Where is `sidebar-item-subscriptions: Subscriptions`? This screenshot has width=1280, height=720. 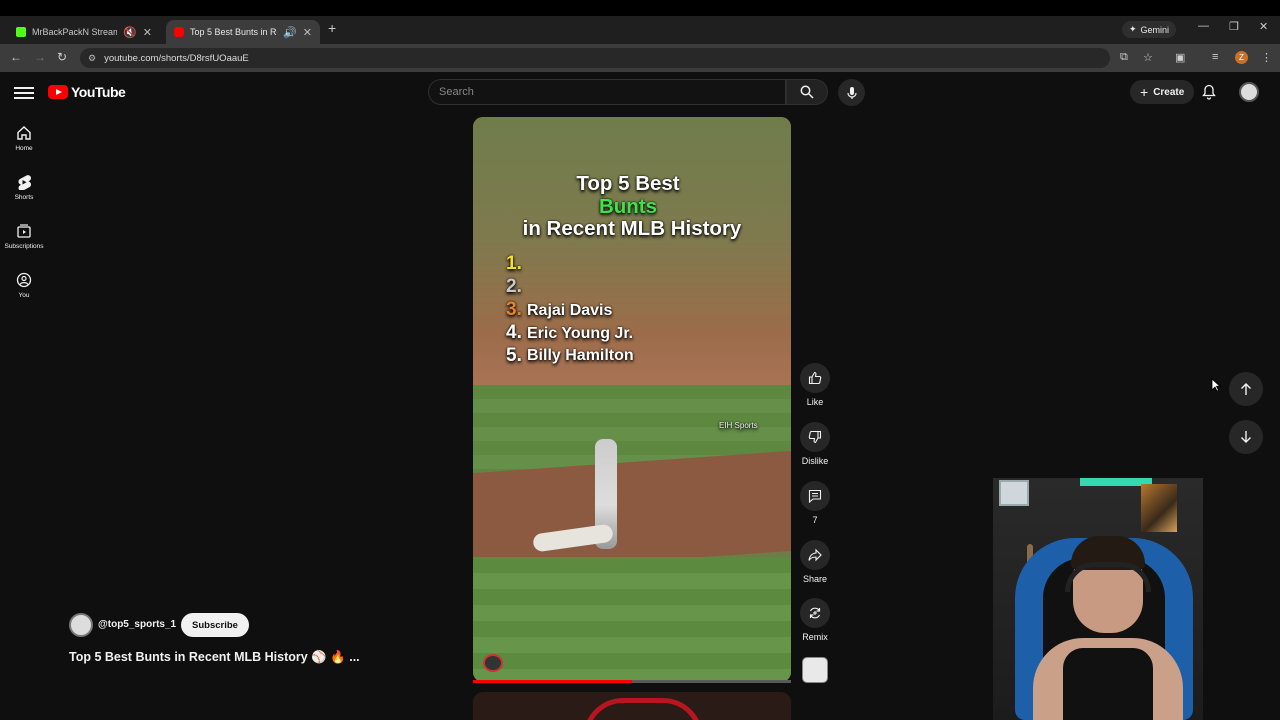 sidebar-item-subscriptions: Subscriptions is located at coordinates (24, 236).